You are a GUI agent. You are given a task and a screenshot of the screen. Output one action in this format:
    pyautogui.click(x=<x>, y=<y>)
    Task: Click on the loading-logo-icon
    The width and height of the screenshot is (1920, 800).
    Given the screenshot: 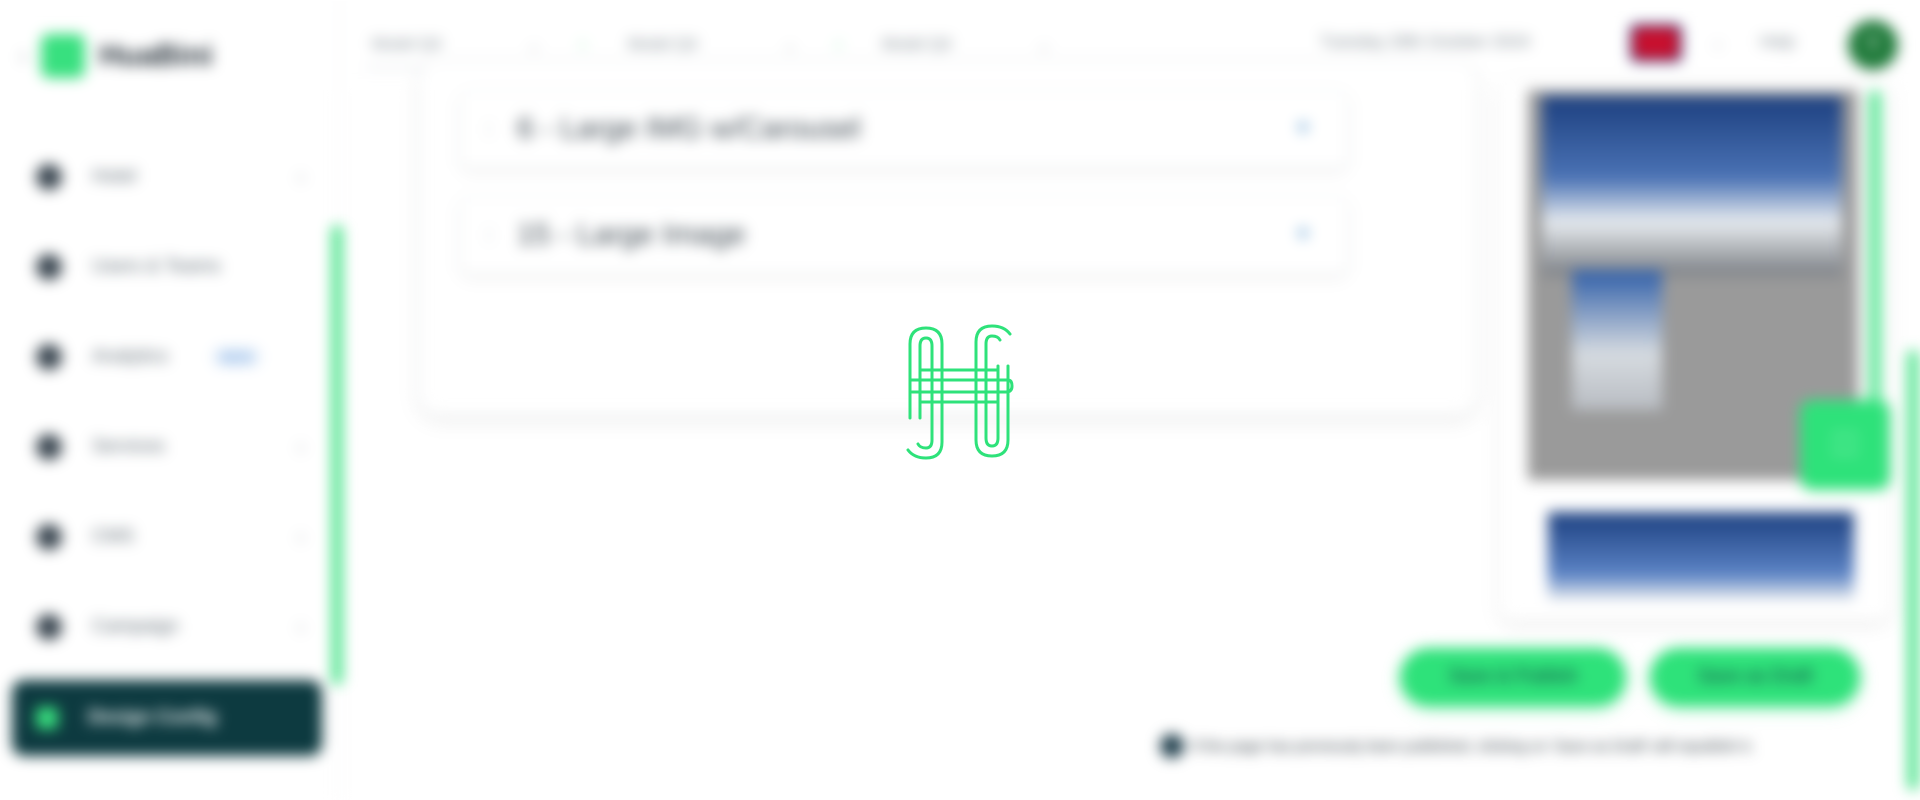 What is the action you would take?
    pyautogui.click(x=960, y=392)
    